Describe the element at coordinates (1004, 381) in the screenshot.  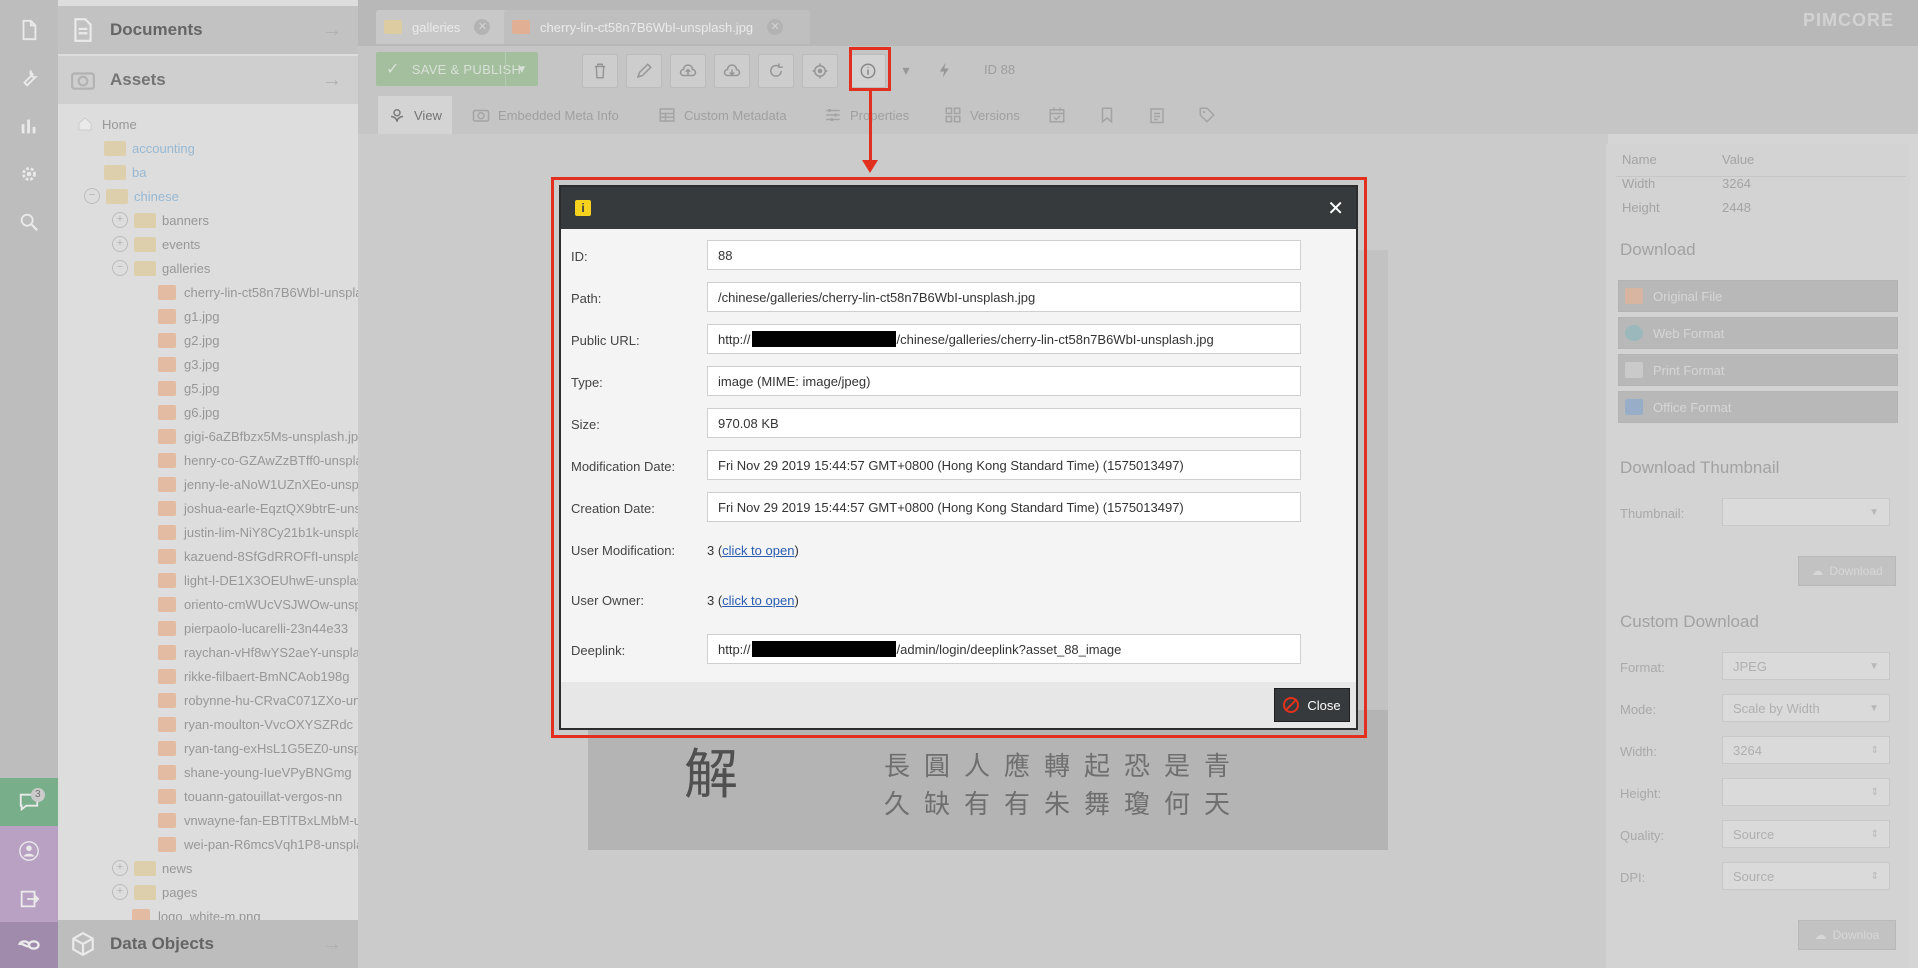
I see `type-field: image (MIME: image/jpeg)` at that location.